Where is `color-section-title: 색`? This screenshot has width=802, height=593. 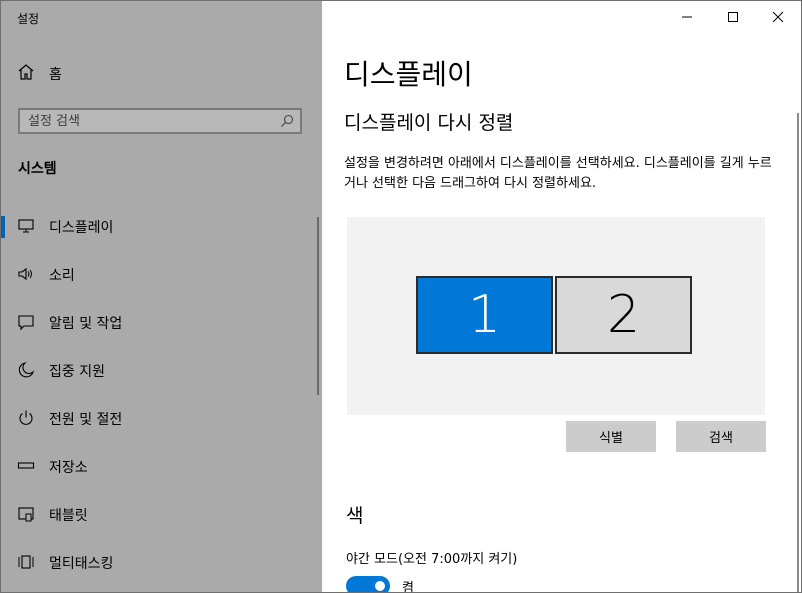 color-section-title: 색 is located at coordinates (355, 516).